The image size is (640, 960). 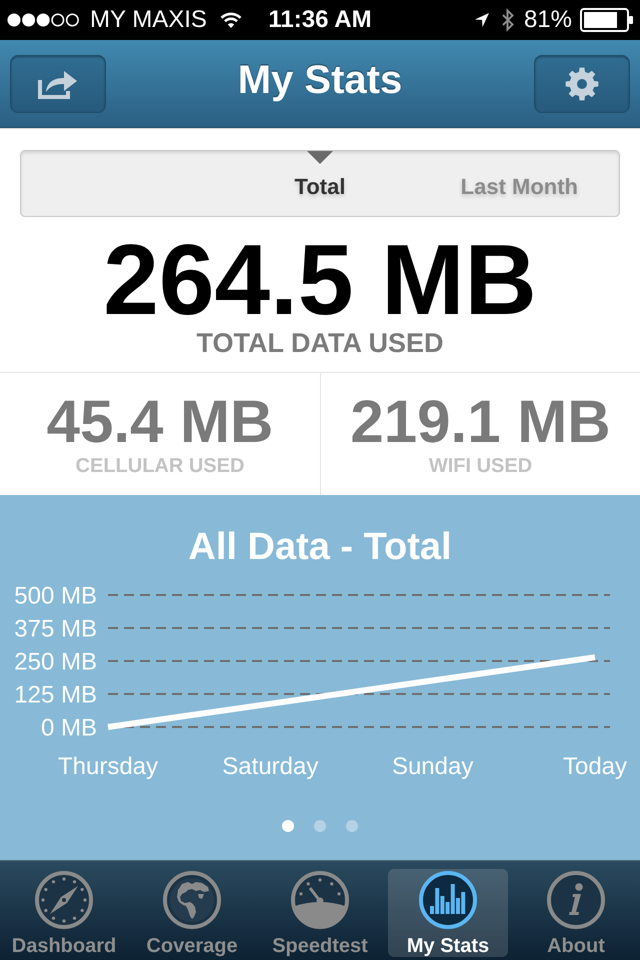 What do you see at coordinates (55, 629) in the screenshot?
I see `axis-label: 375 MB` at bounding box center [55, 629].